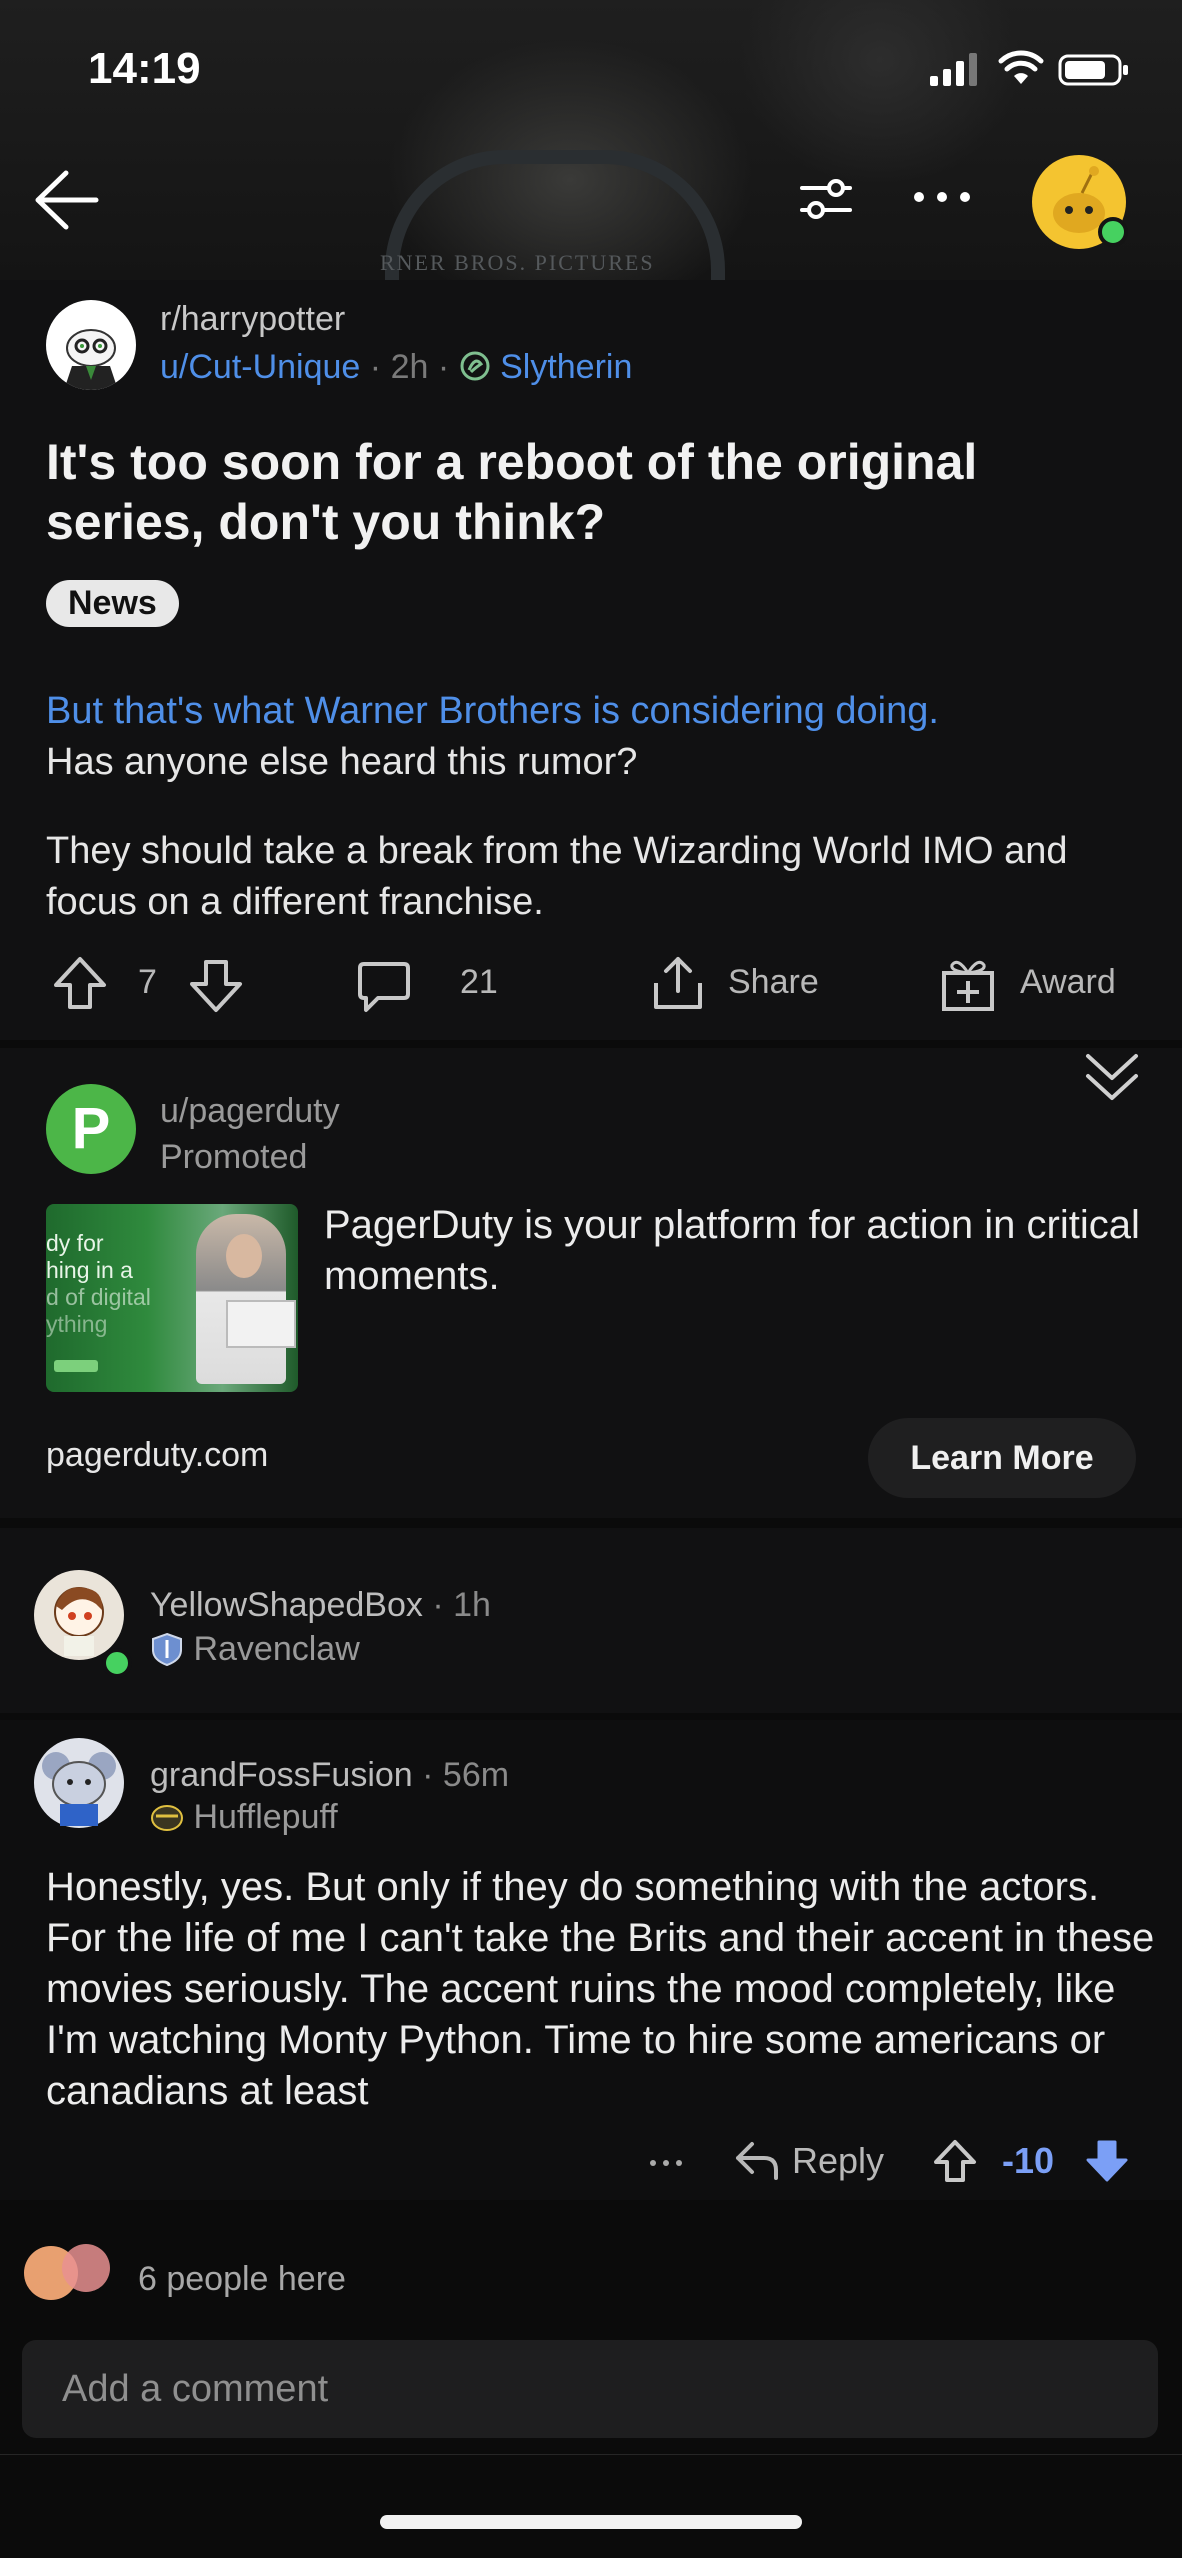 Image resolution: width=1182 pixels, height=2558 pixels. What do you see at coordinates (286, 1605) in the screenshot?
I see `comment-author: YellowShapedBox` at bounding box center [286, 1605].